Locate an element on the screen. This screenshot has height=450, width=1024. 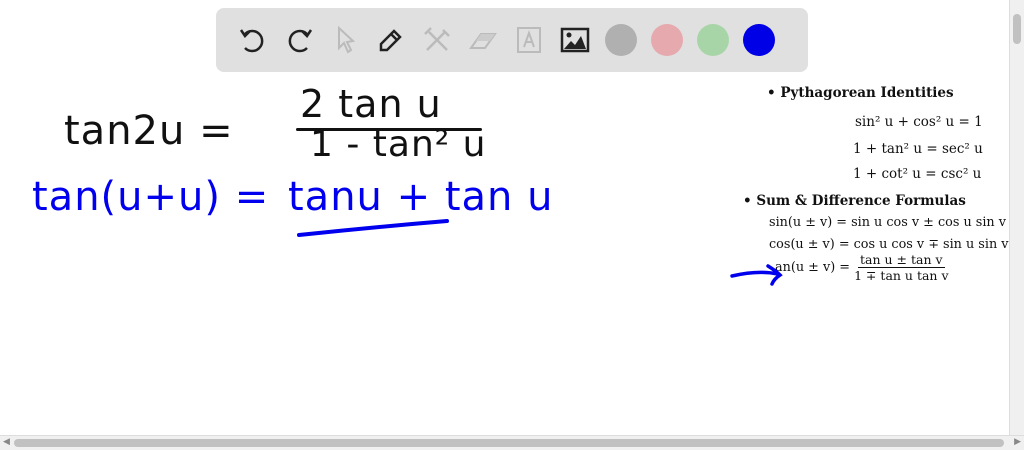
sum-heading-text: Sum & Difference Formulas is located at coordinates (861, 201).